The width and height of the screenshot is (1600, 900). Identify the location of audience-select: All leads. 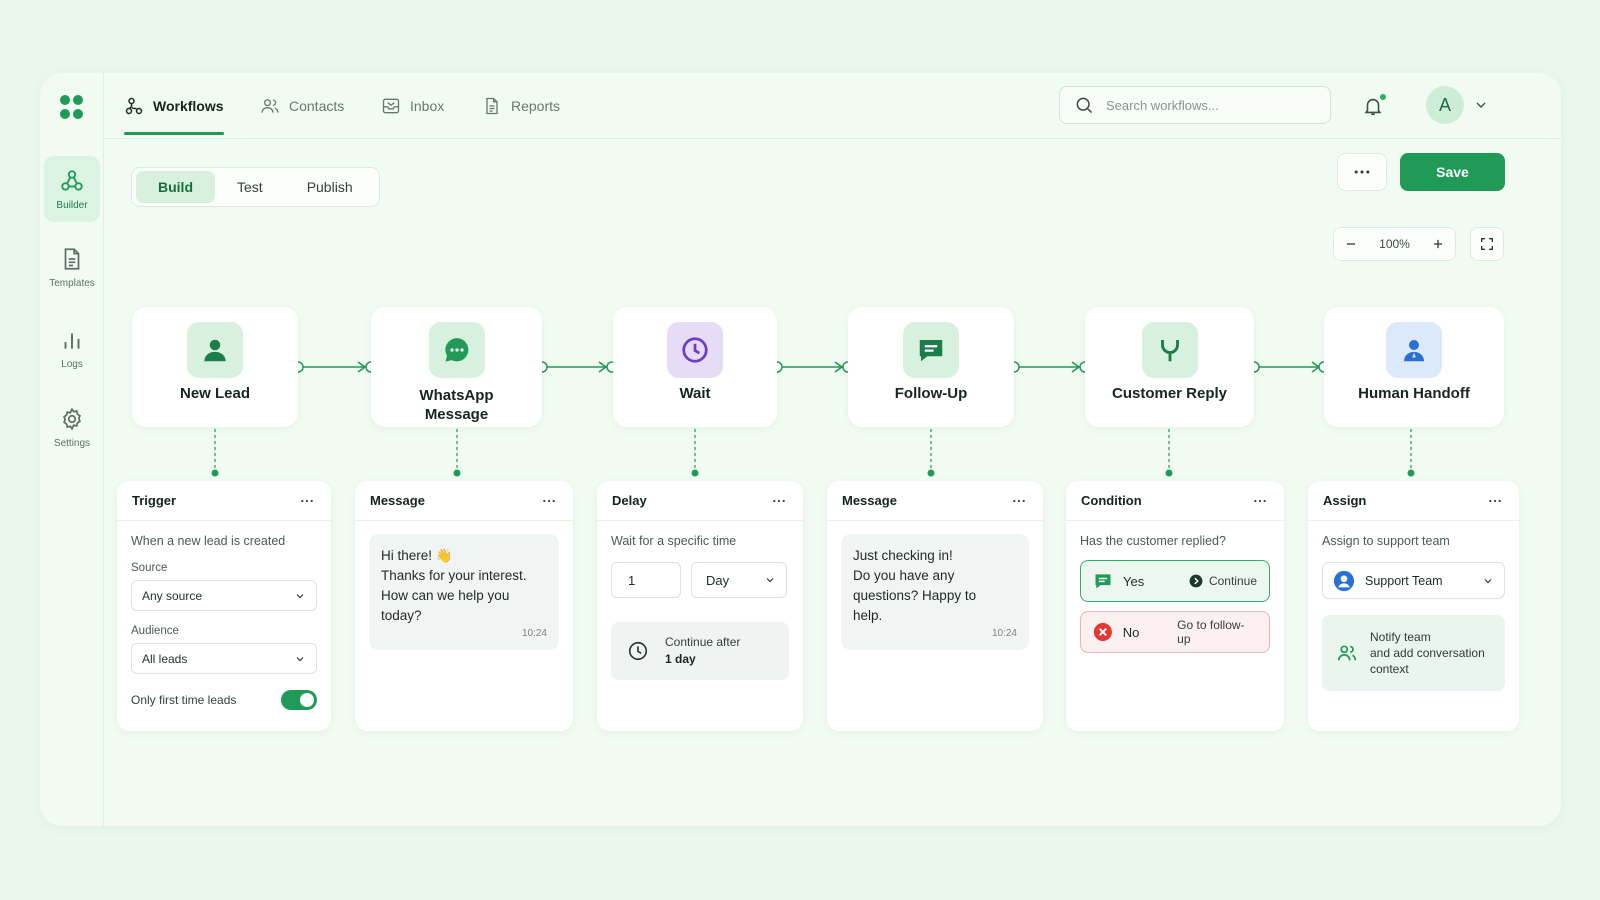
(224, 658).